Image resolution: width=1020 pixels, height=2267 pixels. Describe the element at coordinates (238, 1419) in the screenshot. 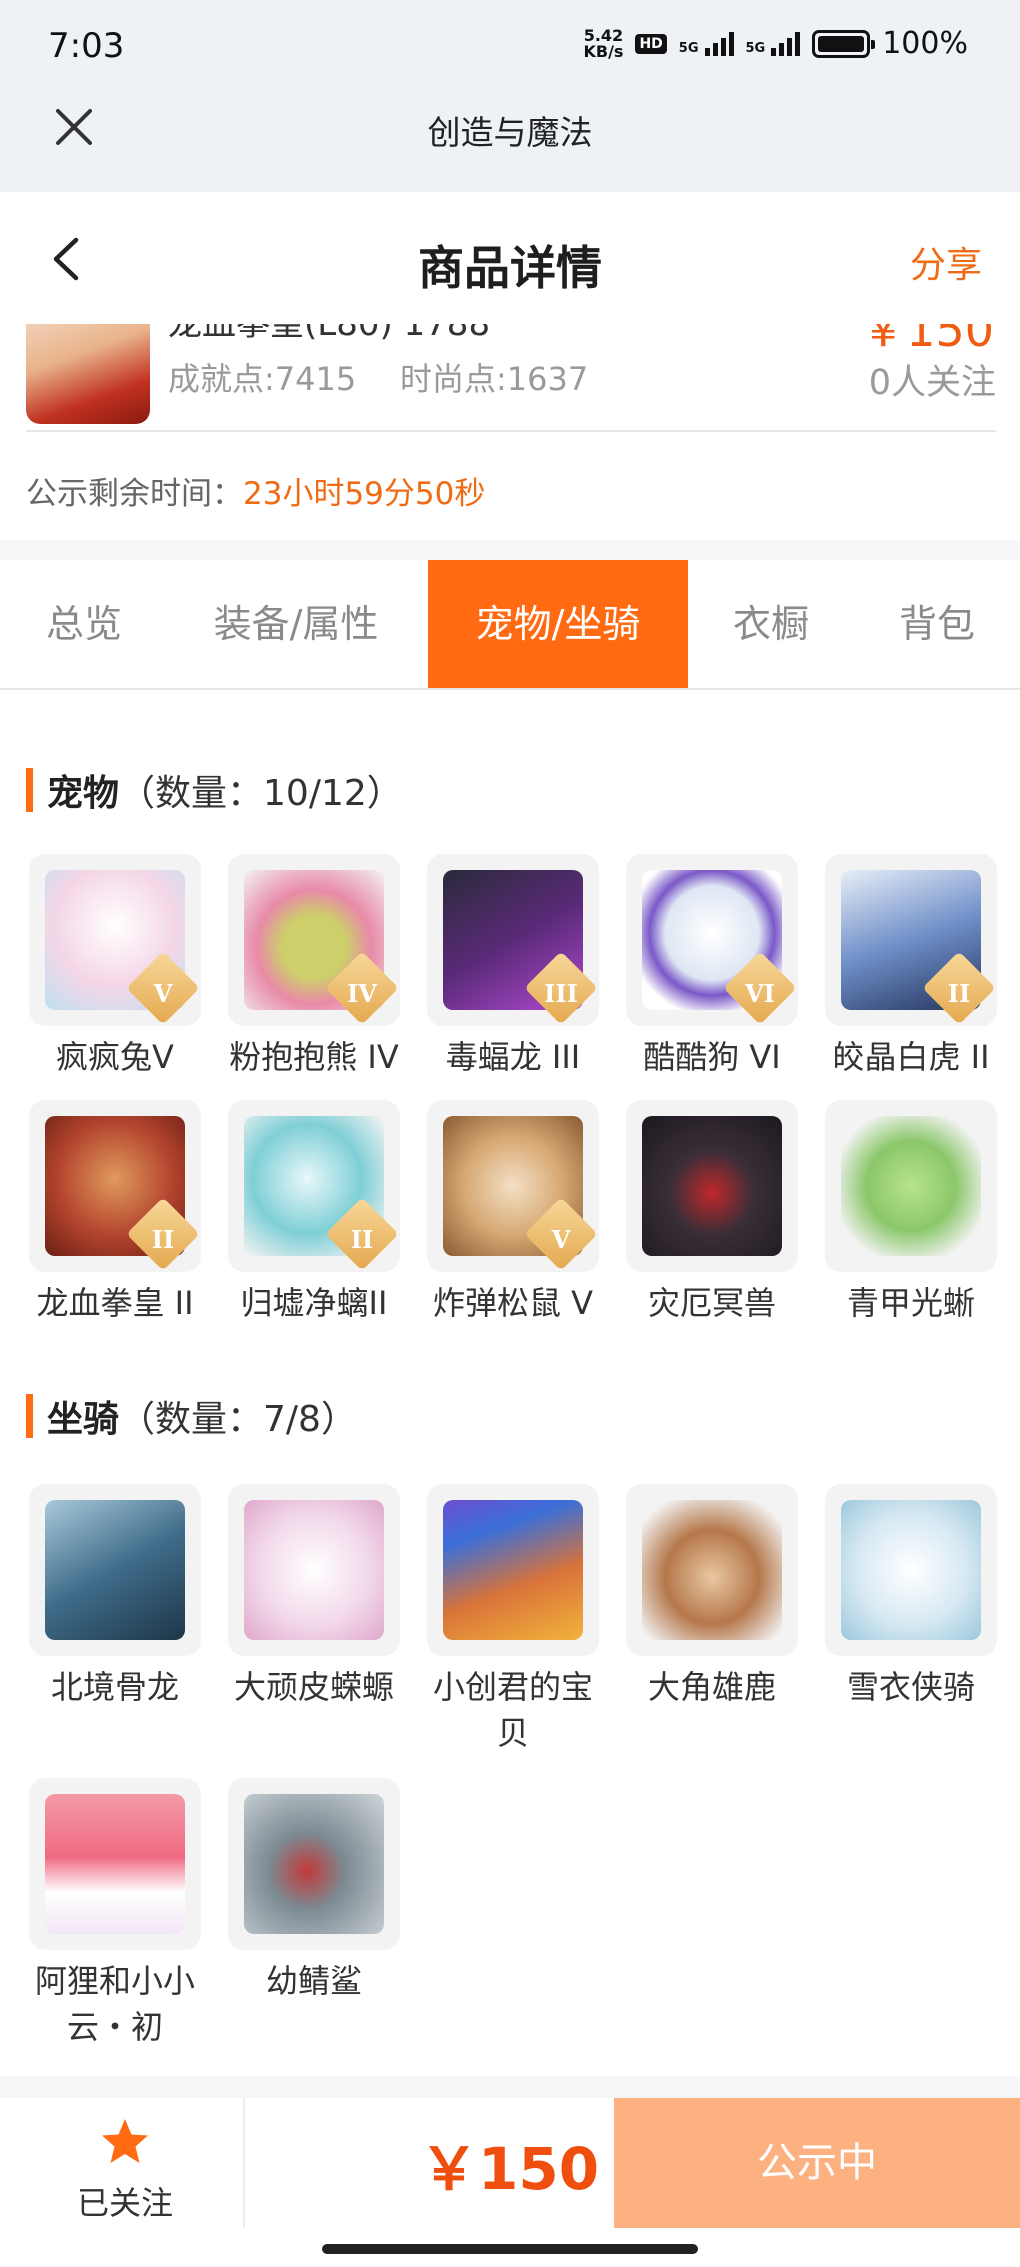

I see `mounts-count: （数量：7/8）` at that location.